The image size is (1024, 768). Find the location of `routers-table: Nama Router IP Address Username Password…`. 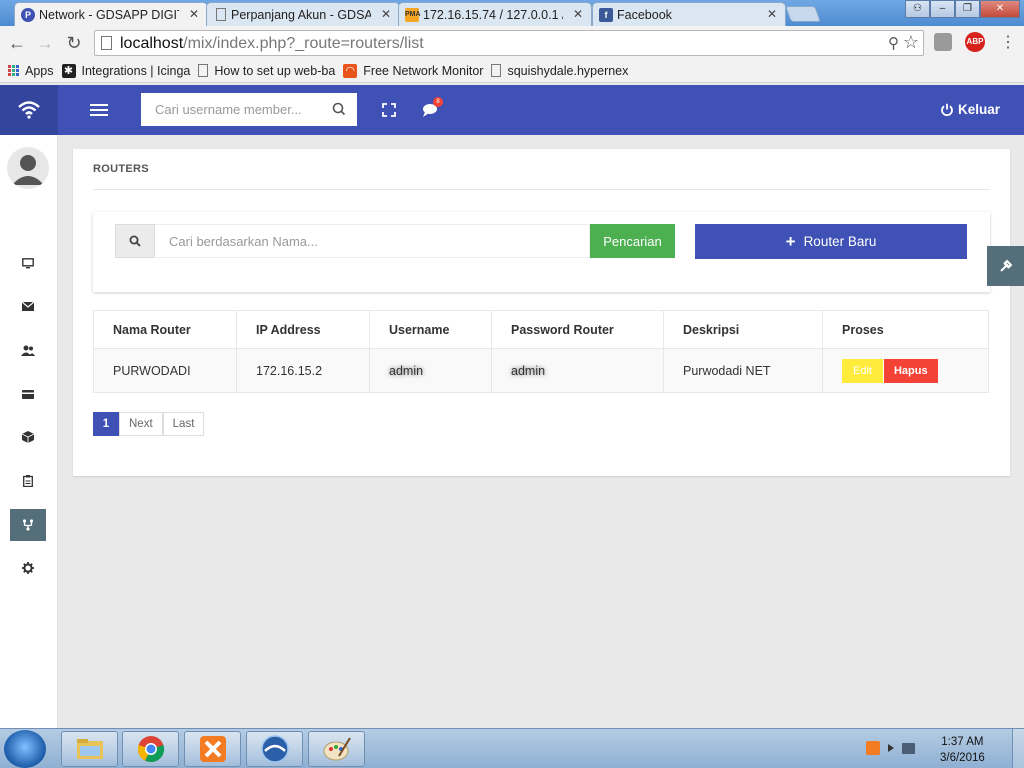

routers-table: Nama Router IP Address Username Password… is located at coordinates (541, 351).